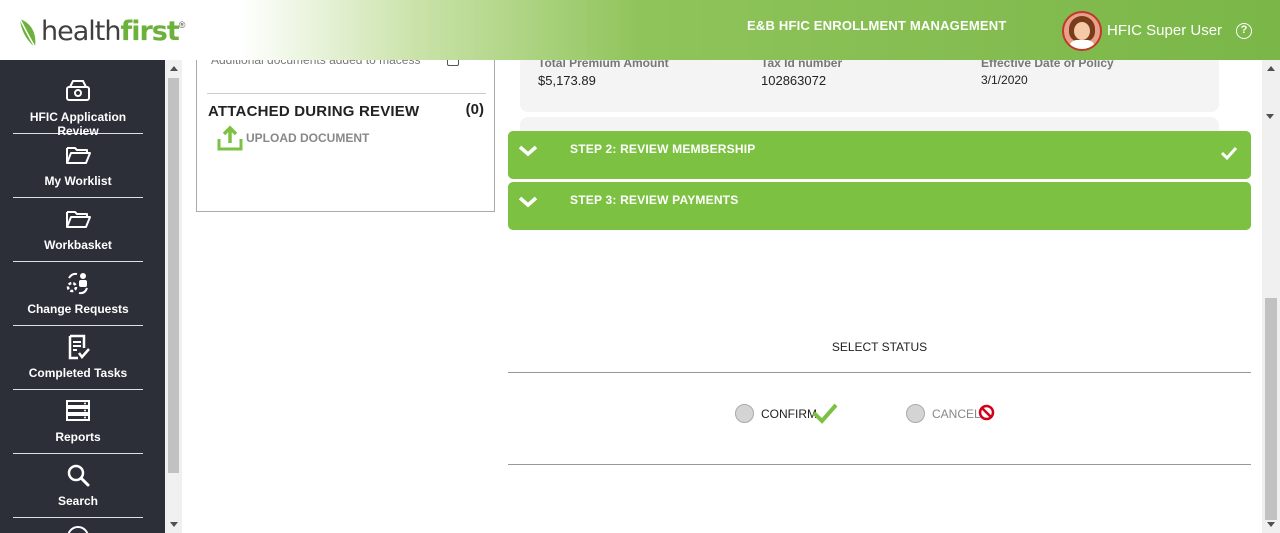  What do you see at coordinates (77, 283) in the screenshot?
I see `change-requests-icon` at bounding box center [77, 283].